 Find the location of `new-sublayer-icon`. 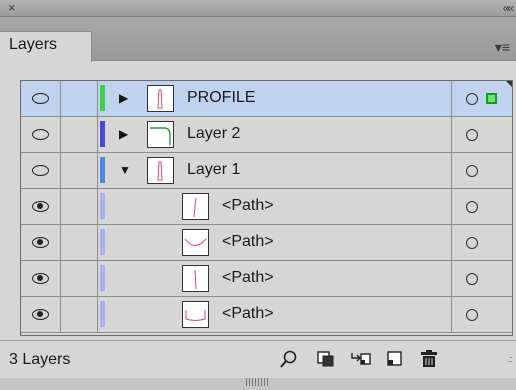

new-sublayer-icon is located at coordinates (361, 359).